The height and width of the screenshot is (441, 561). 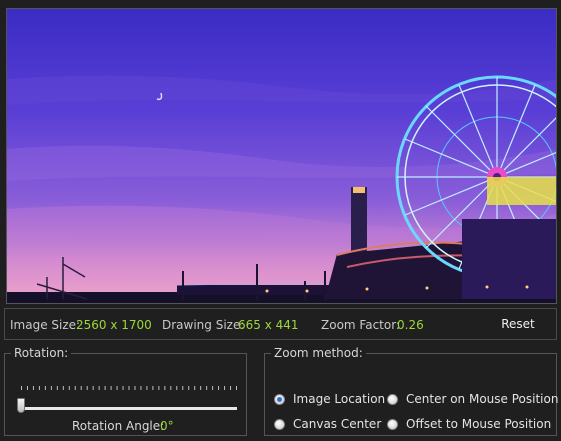 I want to click on zoom-factor-label: Zoom Factor:, so click(x=360, y=325).